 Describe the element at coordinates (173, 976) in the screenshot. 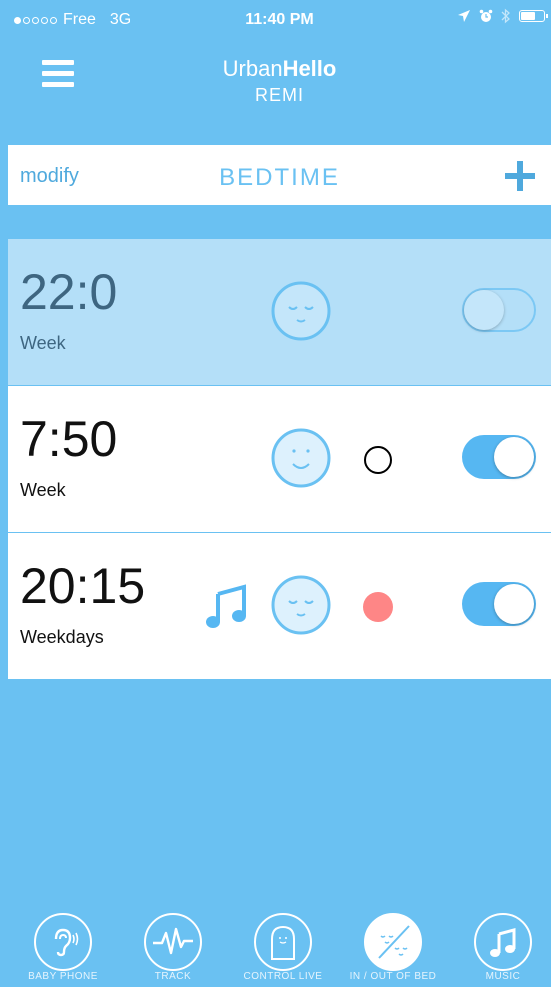

I see `tab-label: TRACK` at that location.